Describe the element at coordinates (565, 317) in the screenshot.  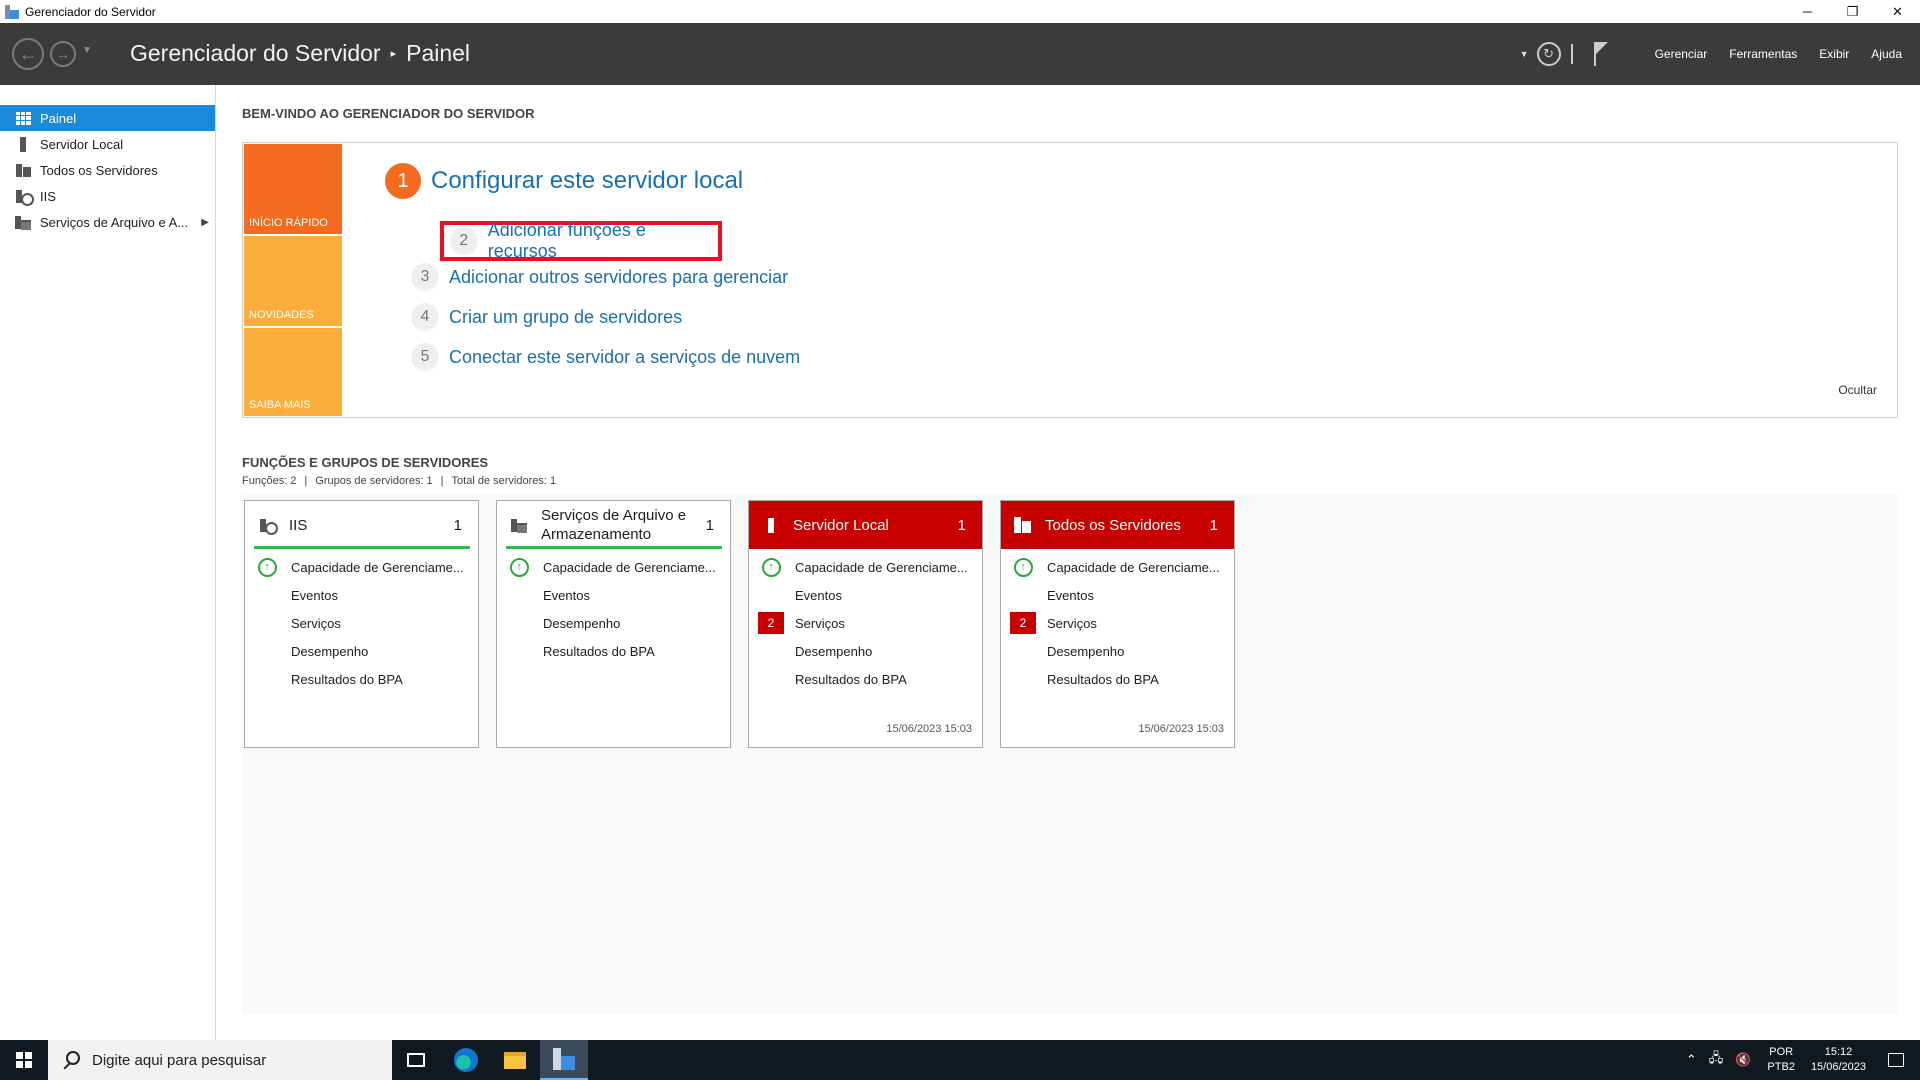
I see `step-link: Criar um grupo de servidores` at that location.